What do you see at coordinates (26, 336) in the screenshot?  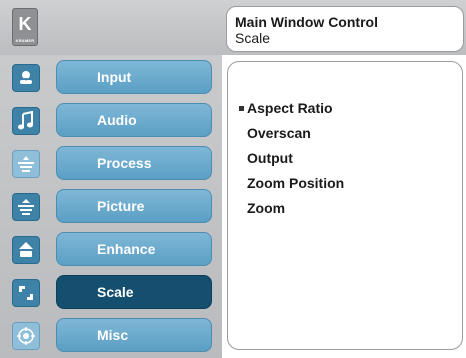 I see `misc-icon` at bounding box center [26, 336].